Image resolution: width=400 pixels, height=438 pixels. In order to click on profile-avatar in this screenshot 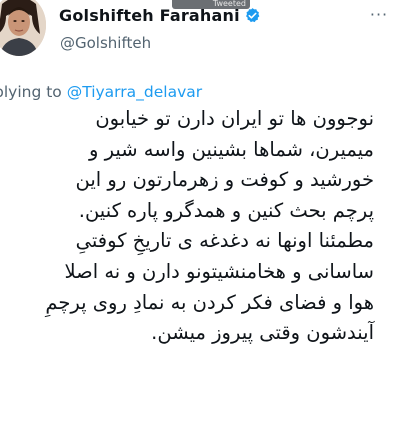, I will do `click(23, 28)`.